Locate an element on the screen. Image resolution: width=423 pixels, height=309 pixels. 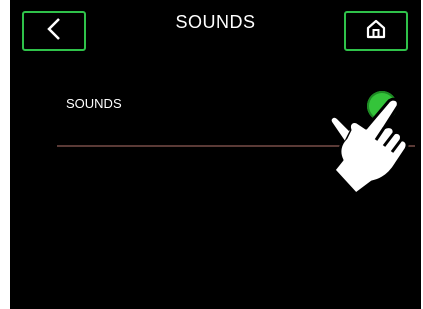
home-icon is located at coordinates (376, 31).